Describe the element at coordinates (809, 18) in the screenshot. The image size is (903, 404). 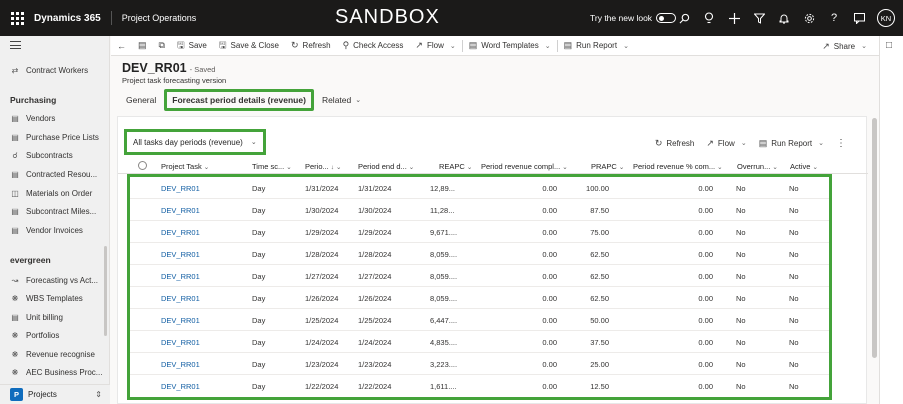
I see `gear-icon` at that location.